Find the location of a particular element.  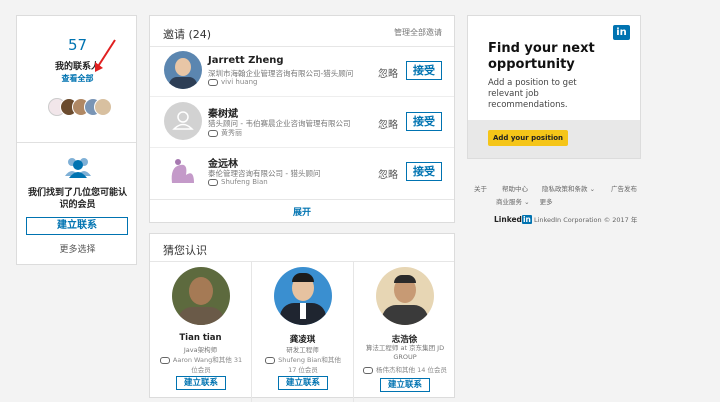

mutual-connection: Shufeng Bian is located at coordinates (238, 182).